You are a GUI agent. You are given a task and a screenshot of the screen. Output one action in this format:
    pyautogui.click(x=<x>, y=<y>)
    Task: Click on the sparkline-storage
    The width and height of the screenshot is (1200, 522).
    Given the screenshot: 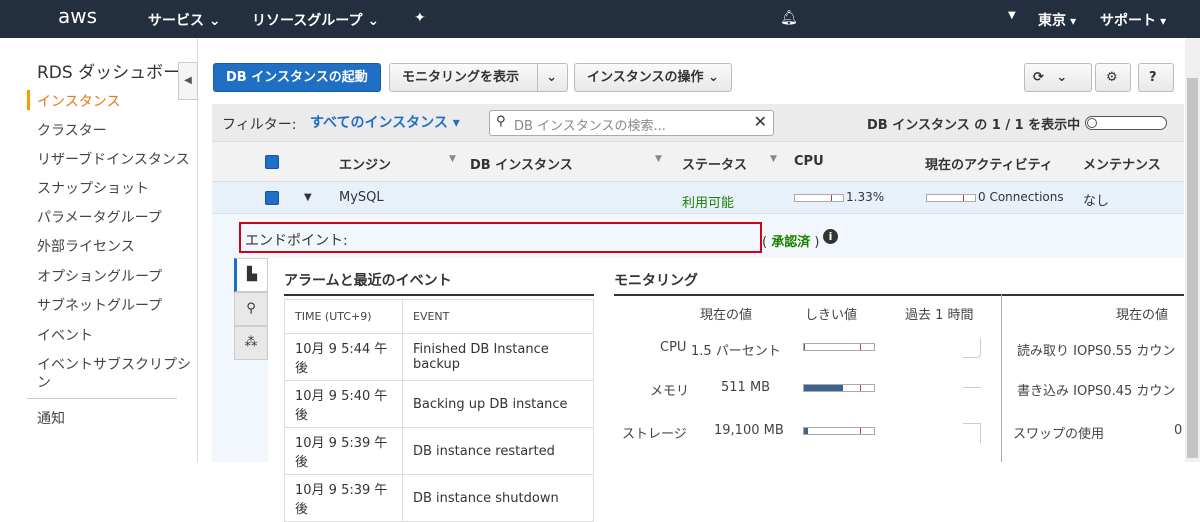 What is the action you would take?
    pyautogui.click(x=972, y=433)
    